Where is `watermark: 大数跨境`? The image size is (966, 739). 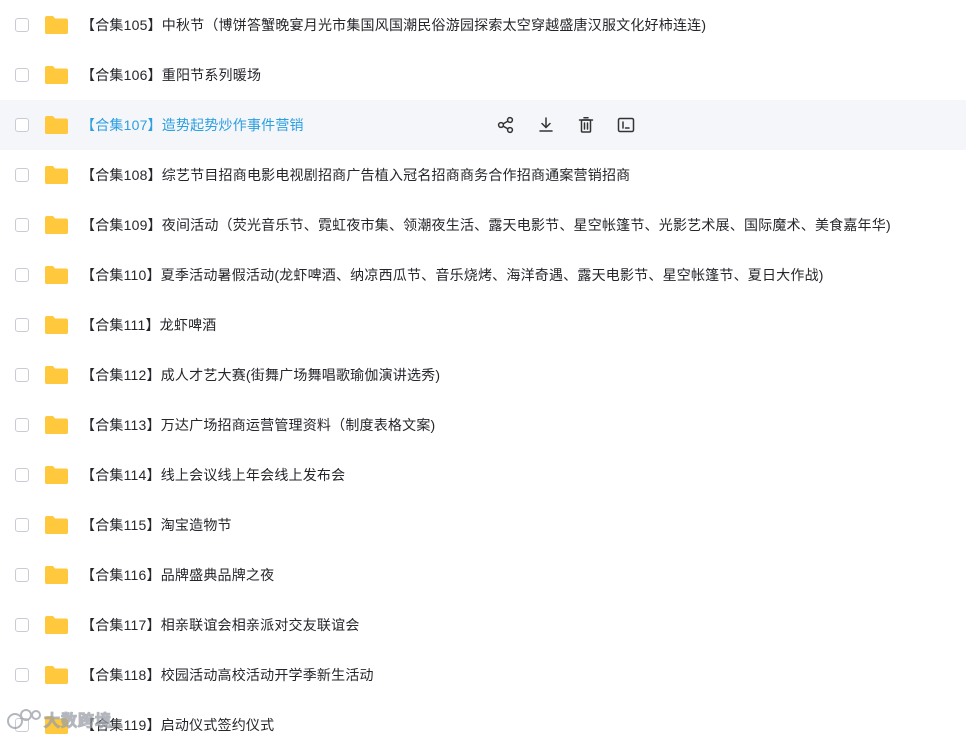
watermark: 大数跨境 is located at coordinates (59, 719).